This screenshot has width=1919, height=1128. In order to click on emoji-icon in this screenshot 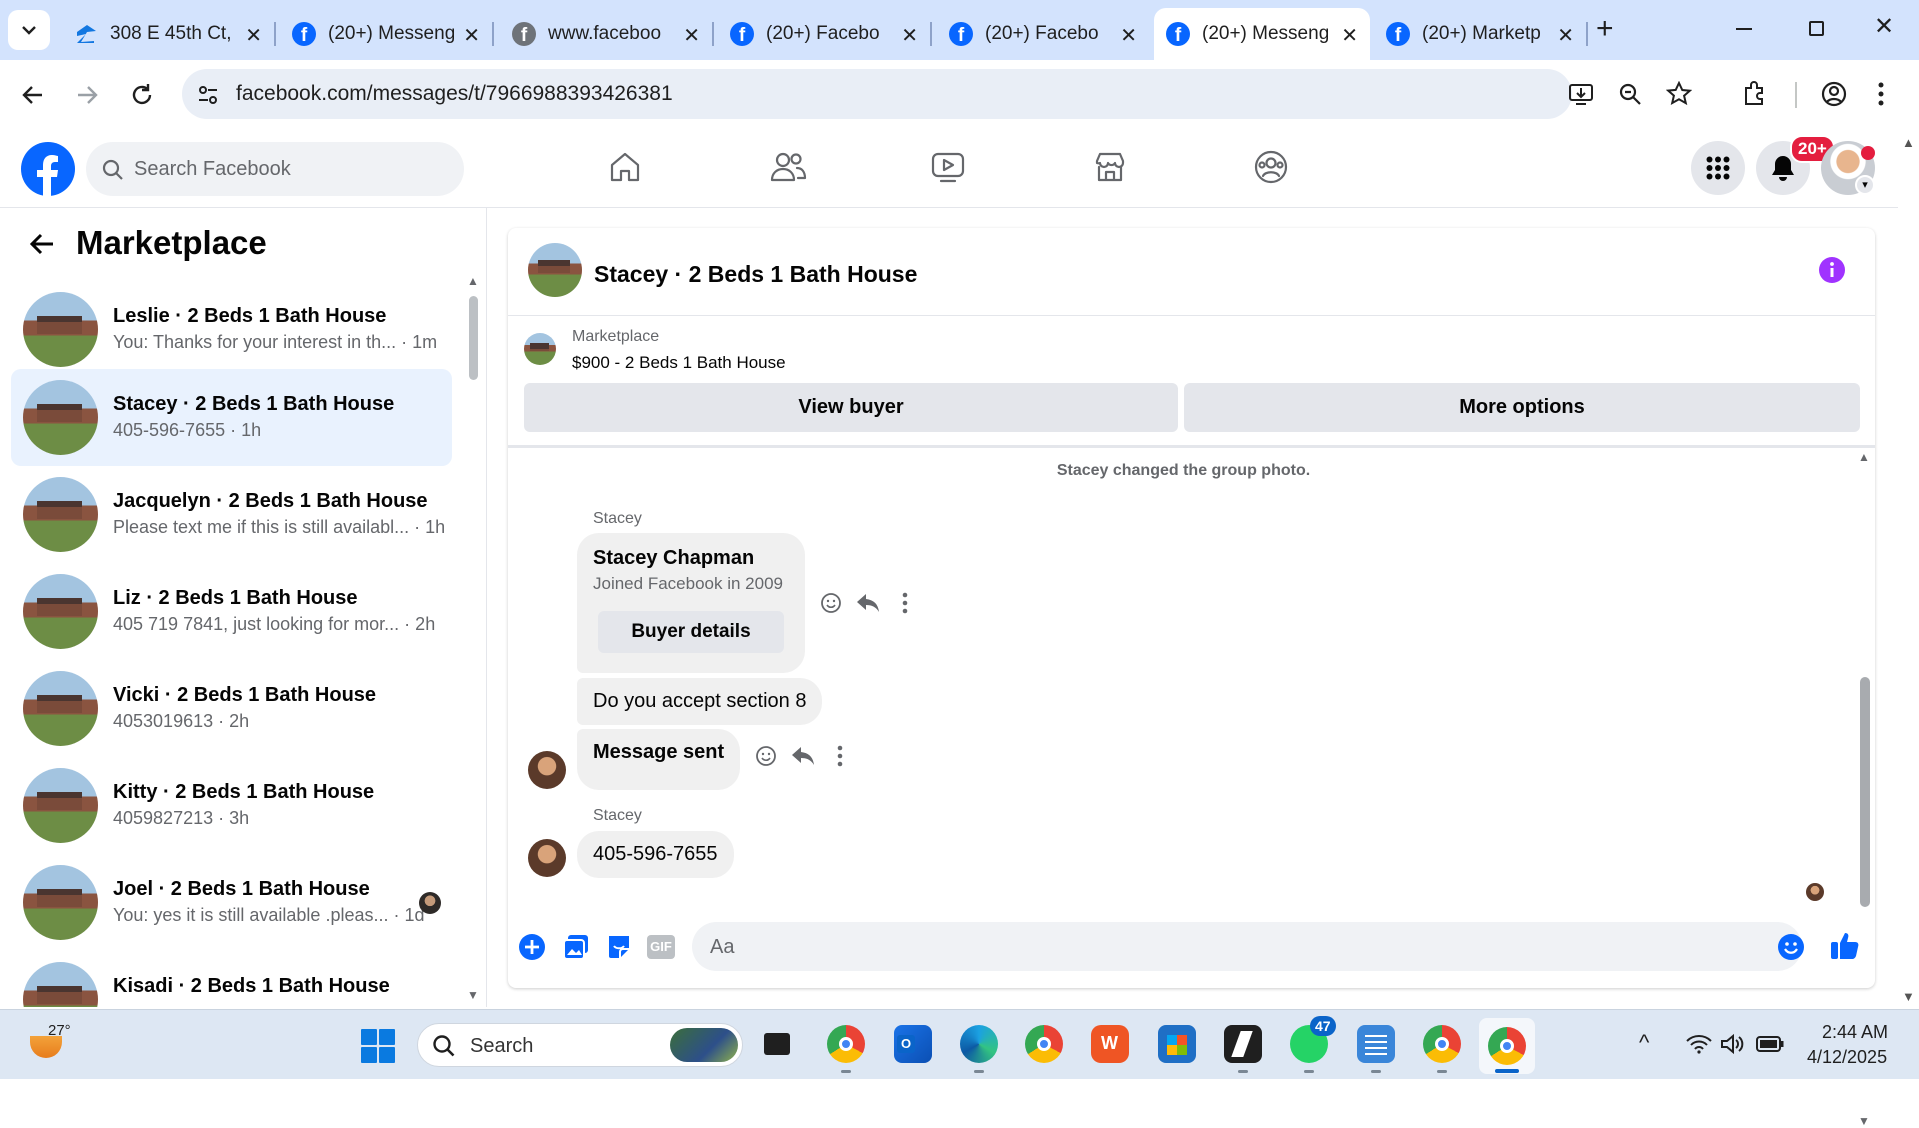, I will do `click(1791, 947)`.